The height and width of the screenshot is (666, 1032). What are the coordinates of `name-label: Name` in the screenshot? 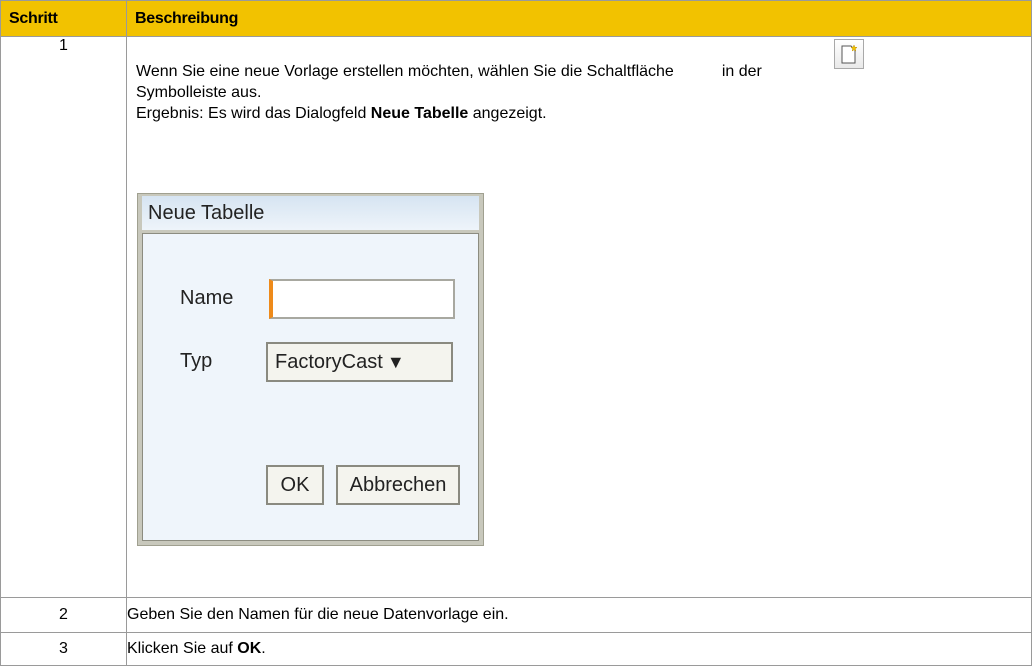 It's located at (207, 298).